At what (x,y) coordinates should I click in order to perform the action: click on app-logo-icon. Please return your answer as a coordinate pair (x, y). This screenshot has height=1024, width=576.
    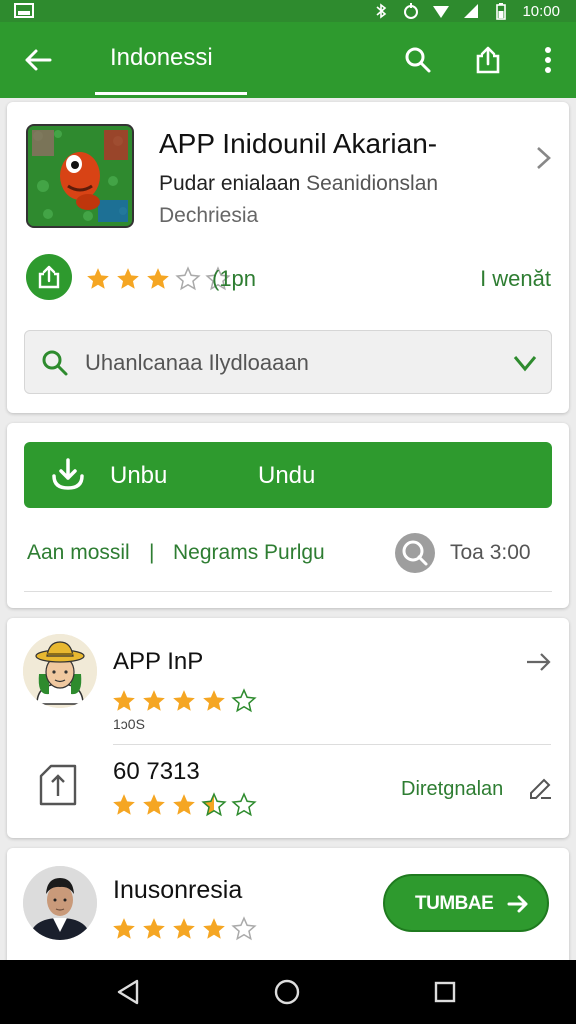
    Looking at the image, I should click on (80, 176).